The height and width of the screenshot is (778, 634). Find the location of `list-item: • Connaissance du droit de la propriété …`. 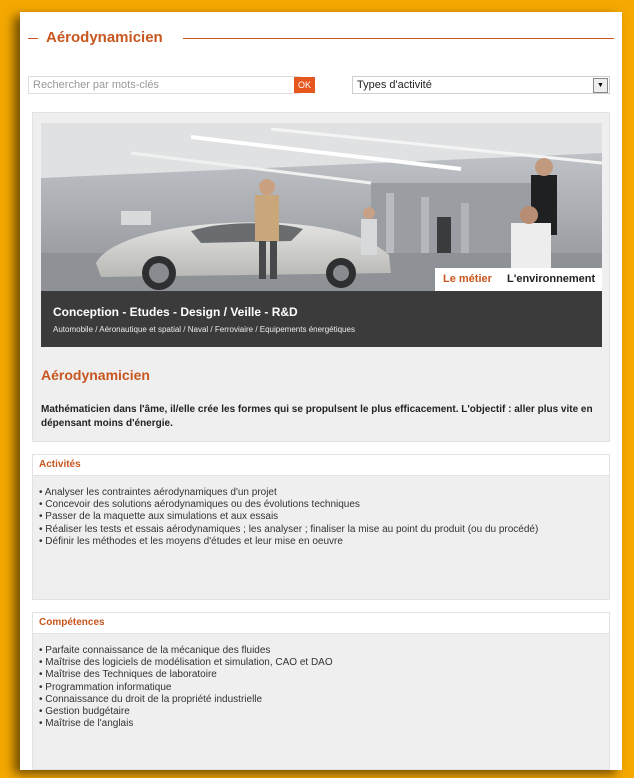

list-item: • Connaissance du droit de la propriété … is located at coordinates (151, 699).